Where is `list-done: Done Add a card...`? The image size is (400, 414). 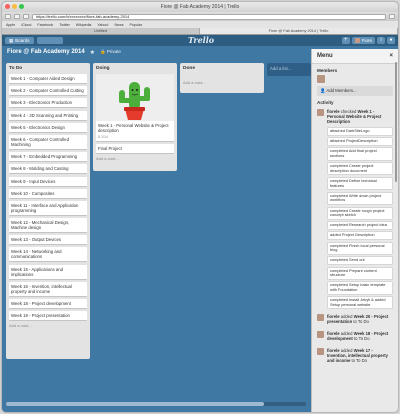
list-done: Done Add a card... is located at coordinates (222, 78).